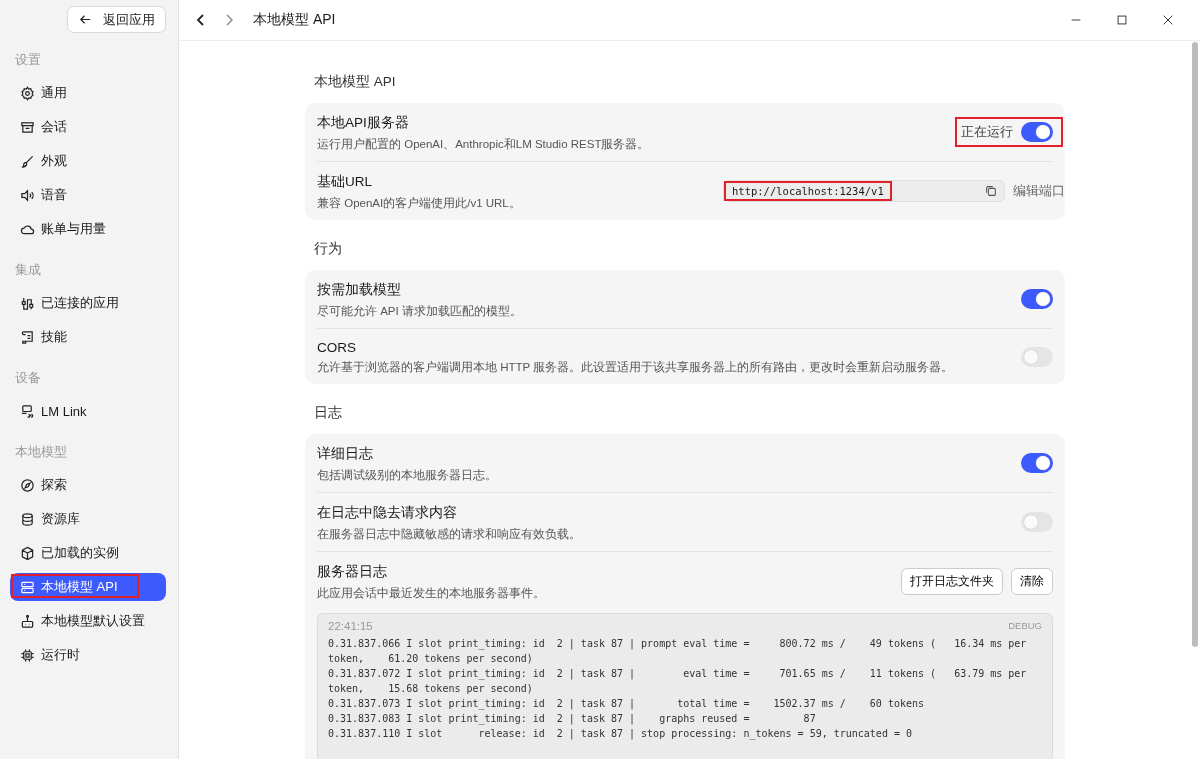 The height and width of the screenshot is (759, 1200). Describe the element at coordinates (636, 367) in the screenshot. I see `setting-description: 允许基于浏览器的客户端调用本地 HTTP 服务器。此设置适用于该共享服务器上的所有路由，更改时会重新启动服务器。` at that location.